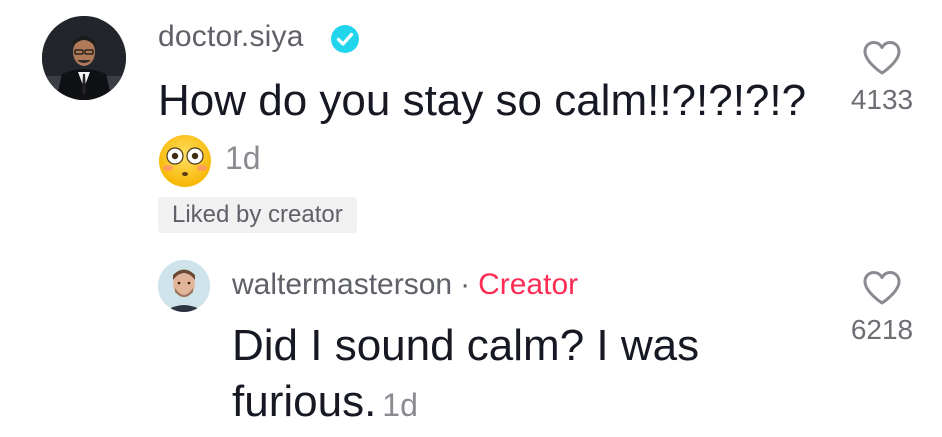 Image resolution: width=942 pixels, height=437 pixels. Describe the element at coordinates (882, 329) in the screenshot. I see `like-count: 6218` at that location.